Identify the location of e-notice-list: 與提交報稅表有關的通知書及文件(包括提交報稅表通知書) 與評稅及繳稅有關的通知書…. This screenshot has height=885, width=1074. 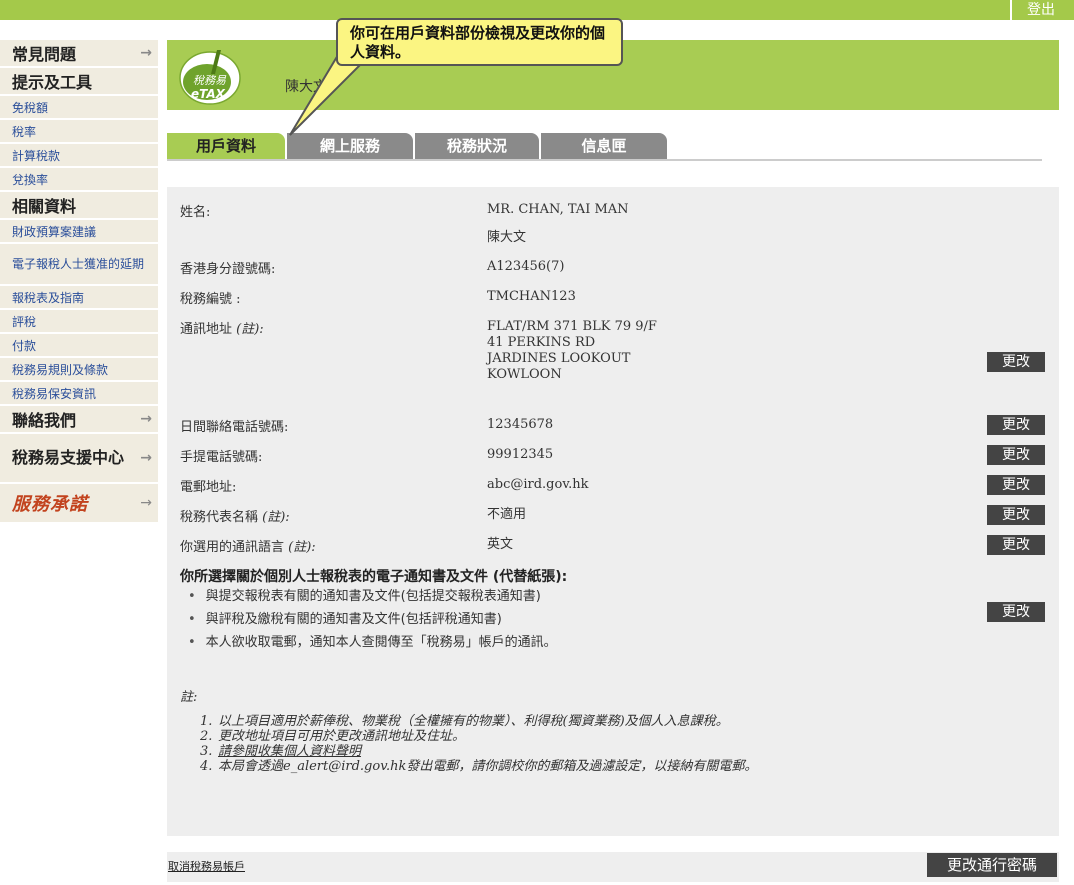
(372, 619).